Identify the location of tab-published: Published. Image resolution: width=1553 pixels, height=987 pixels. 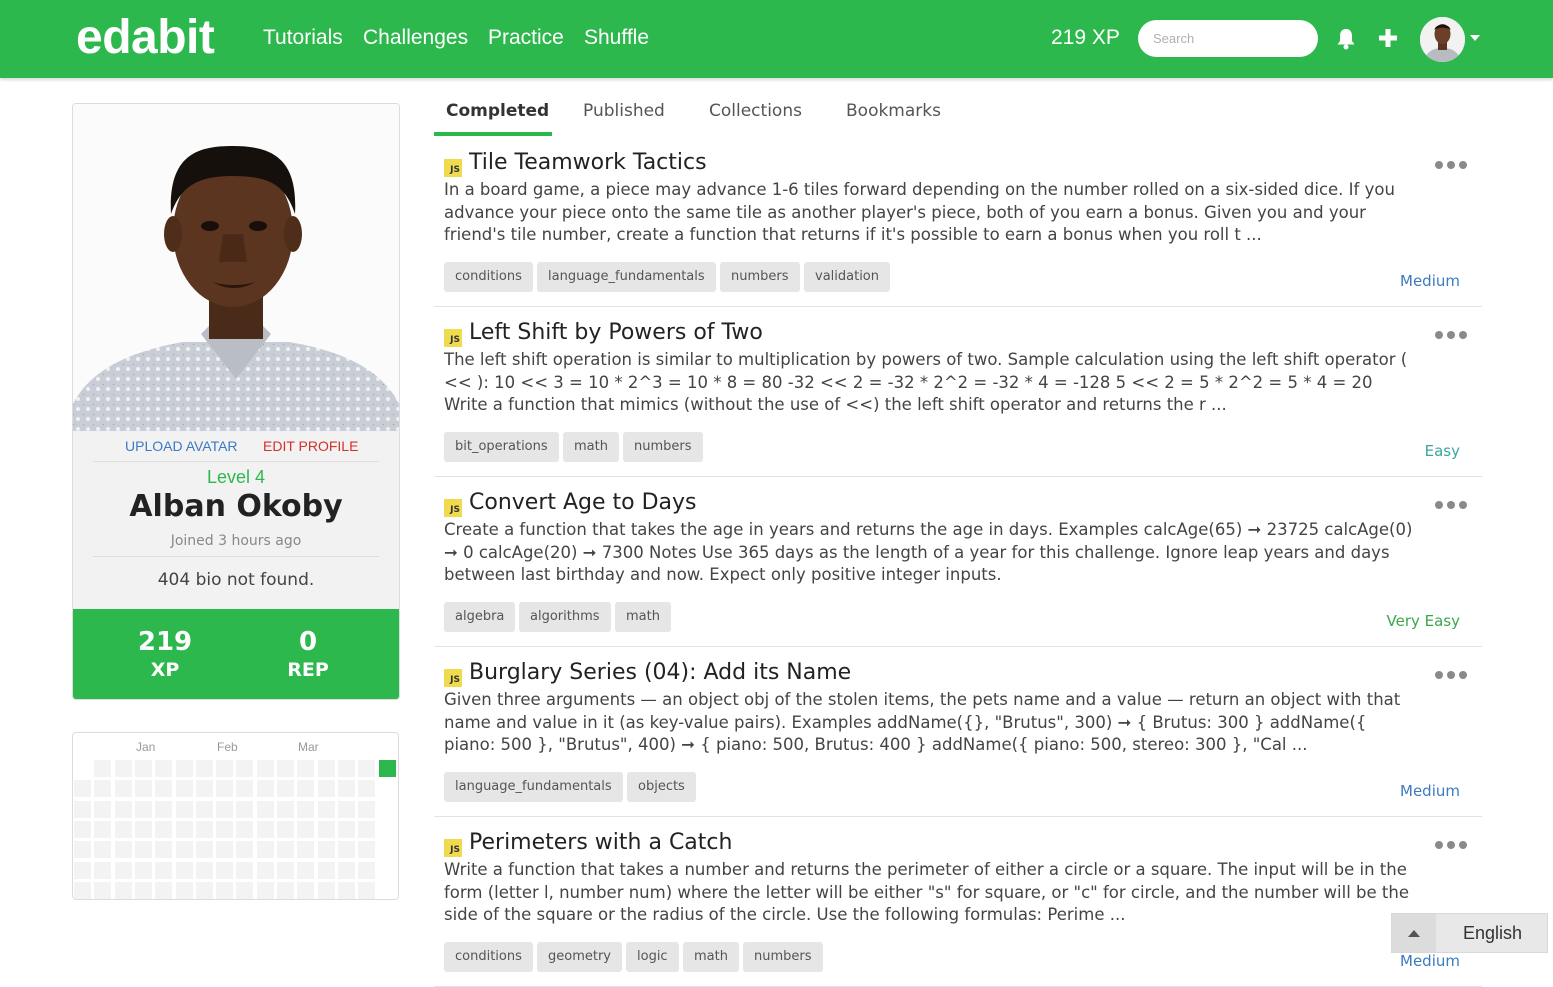
(624, 111).